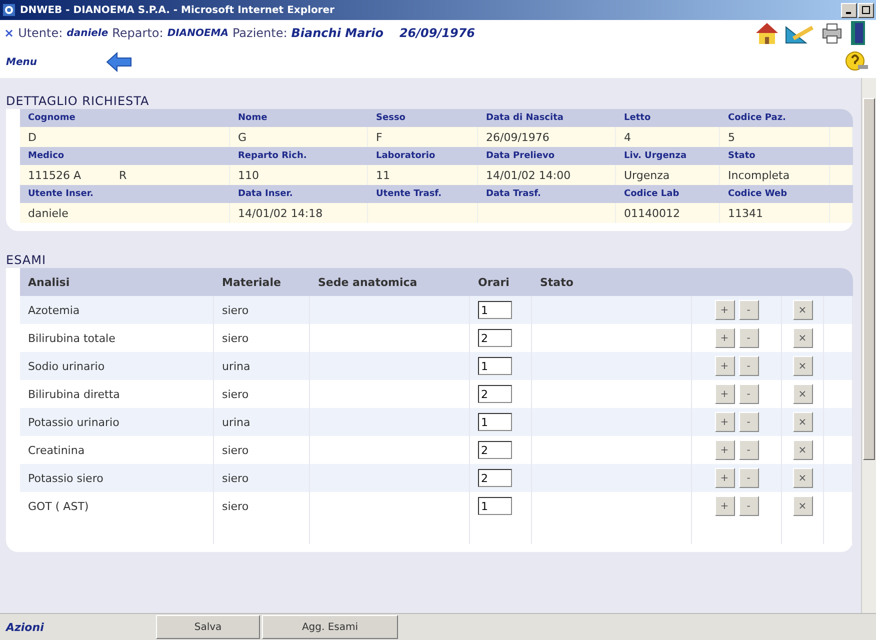  I want to click on printer-icon, so click(832, 33).